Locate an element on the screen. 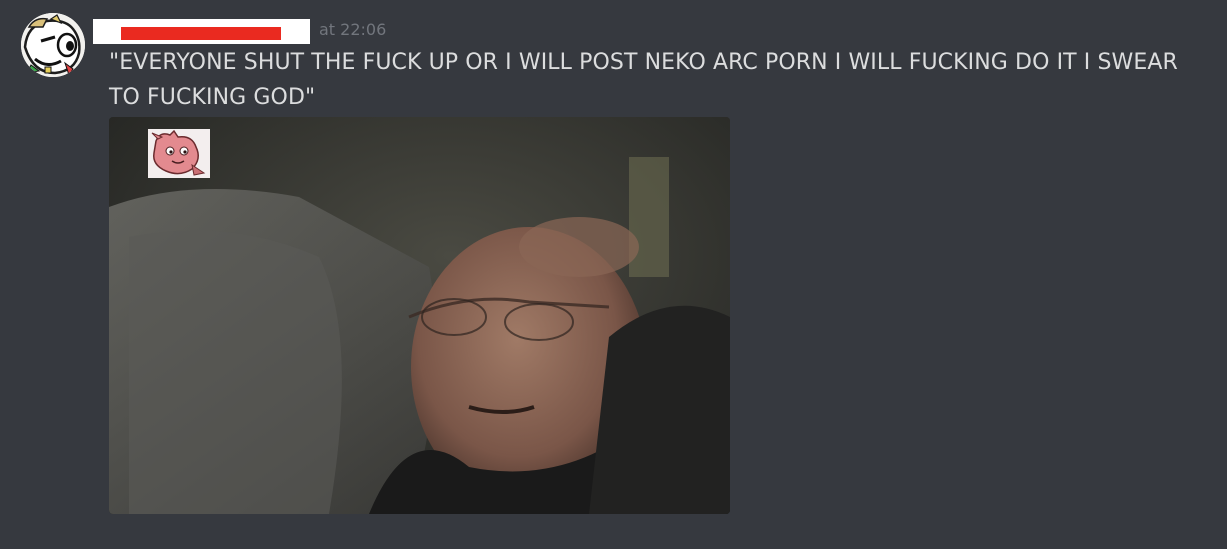 Image resolution: width=1227 pixels, height=549 pixels. message-timestamp: at 22:06 is located at coordinates (352, 29).